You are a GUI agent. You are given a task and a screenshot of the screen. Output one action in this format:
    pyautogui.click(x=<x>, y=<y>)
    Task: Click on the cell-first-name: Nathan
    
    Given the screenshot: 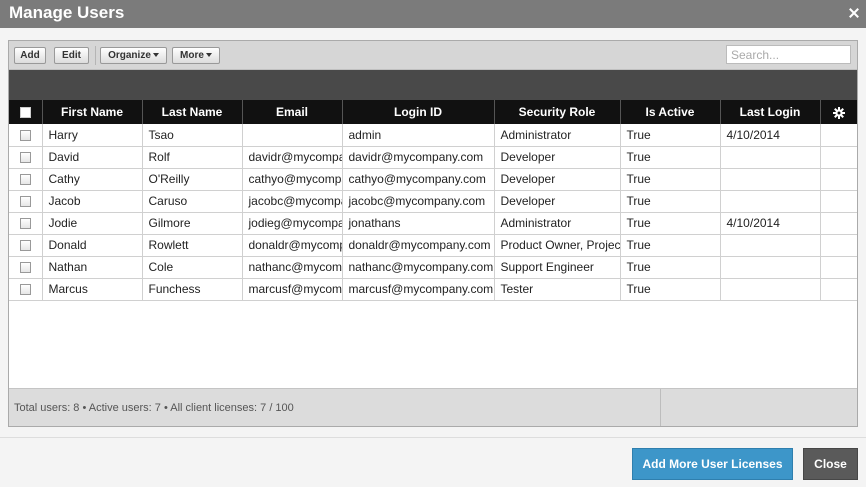 What is the action you would take?
    pyautogui.click(x=91, y=267)
    